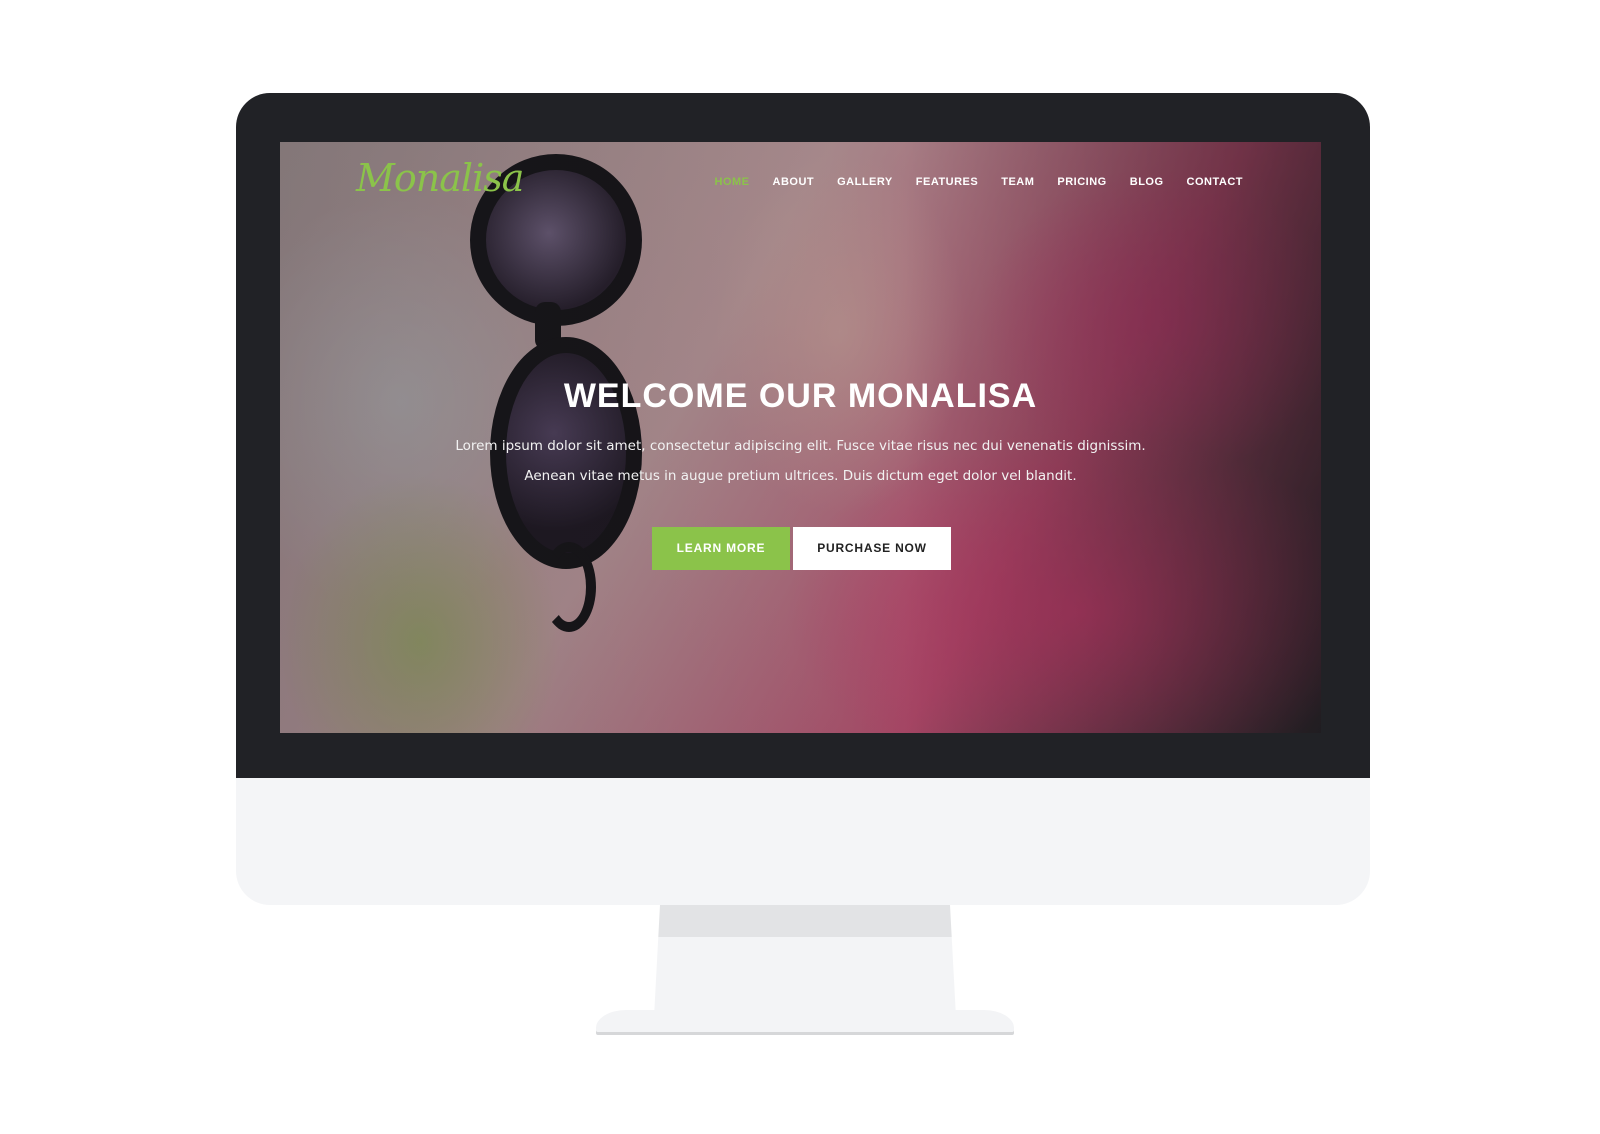 This screenshot has width=1600, height=1134. Describe the element at coordinates (440, 178) in the screenshot. I see `site-logo: Monalisa` at that location.